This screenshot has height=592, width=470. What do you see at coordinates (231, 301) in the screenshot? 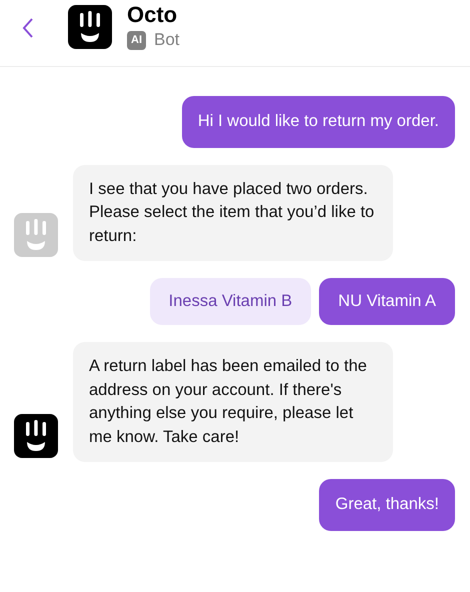
I see `reply-option: Inessa Vitamin B` at bounding box center [231, 301].